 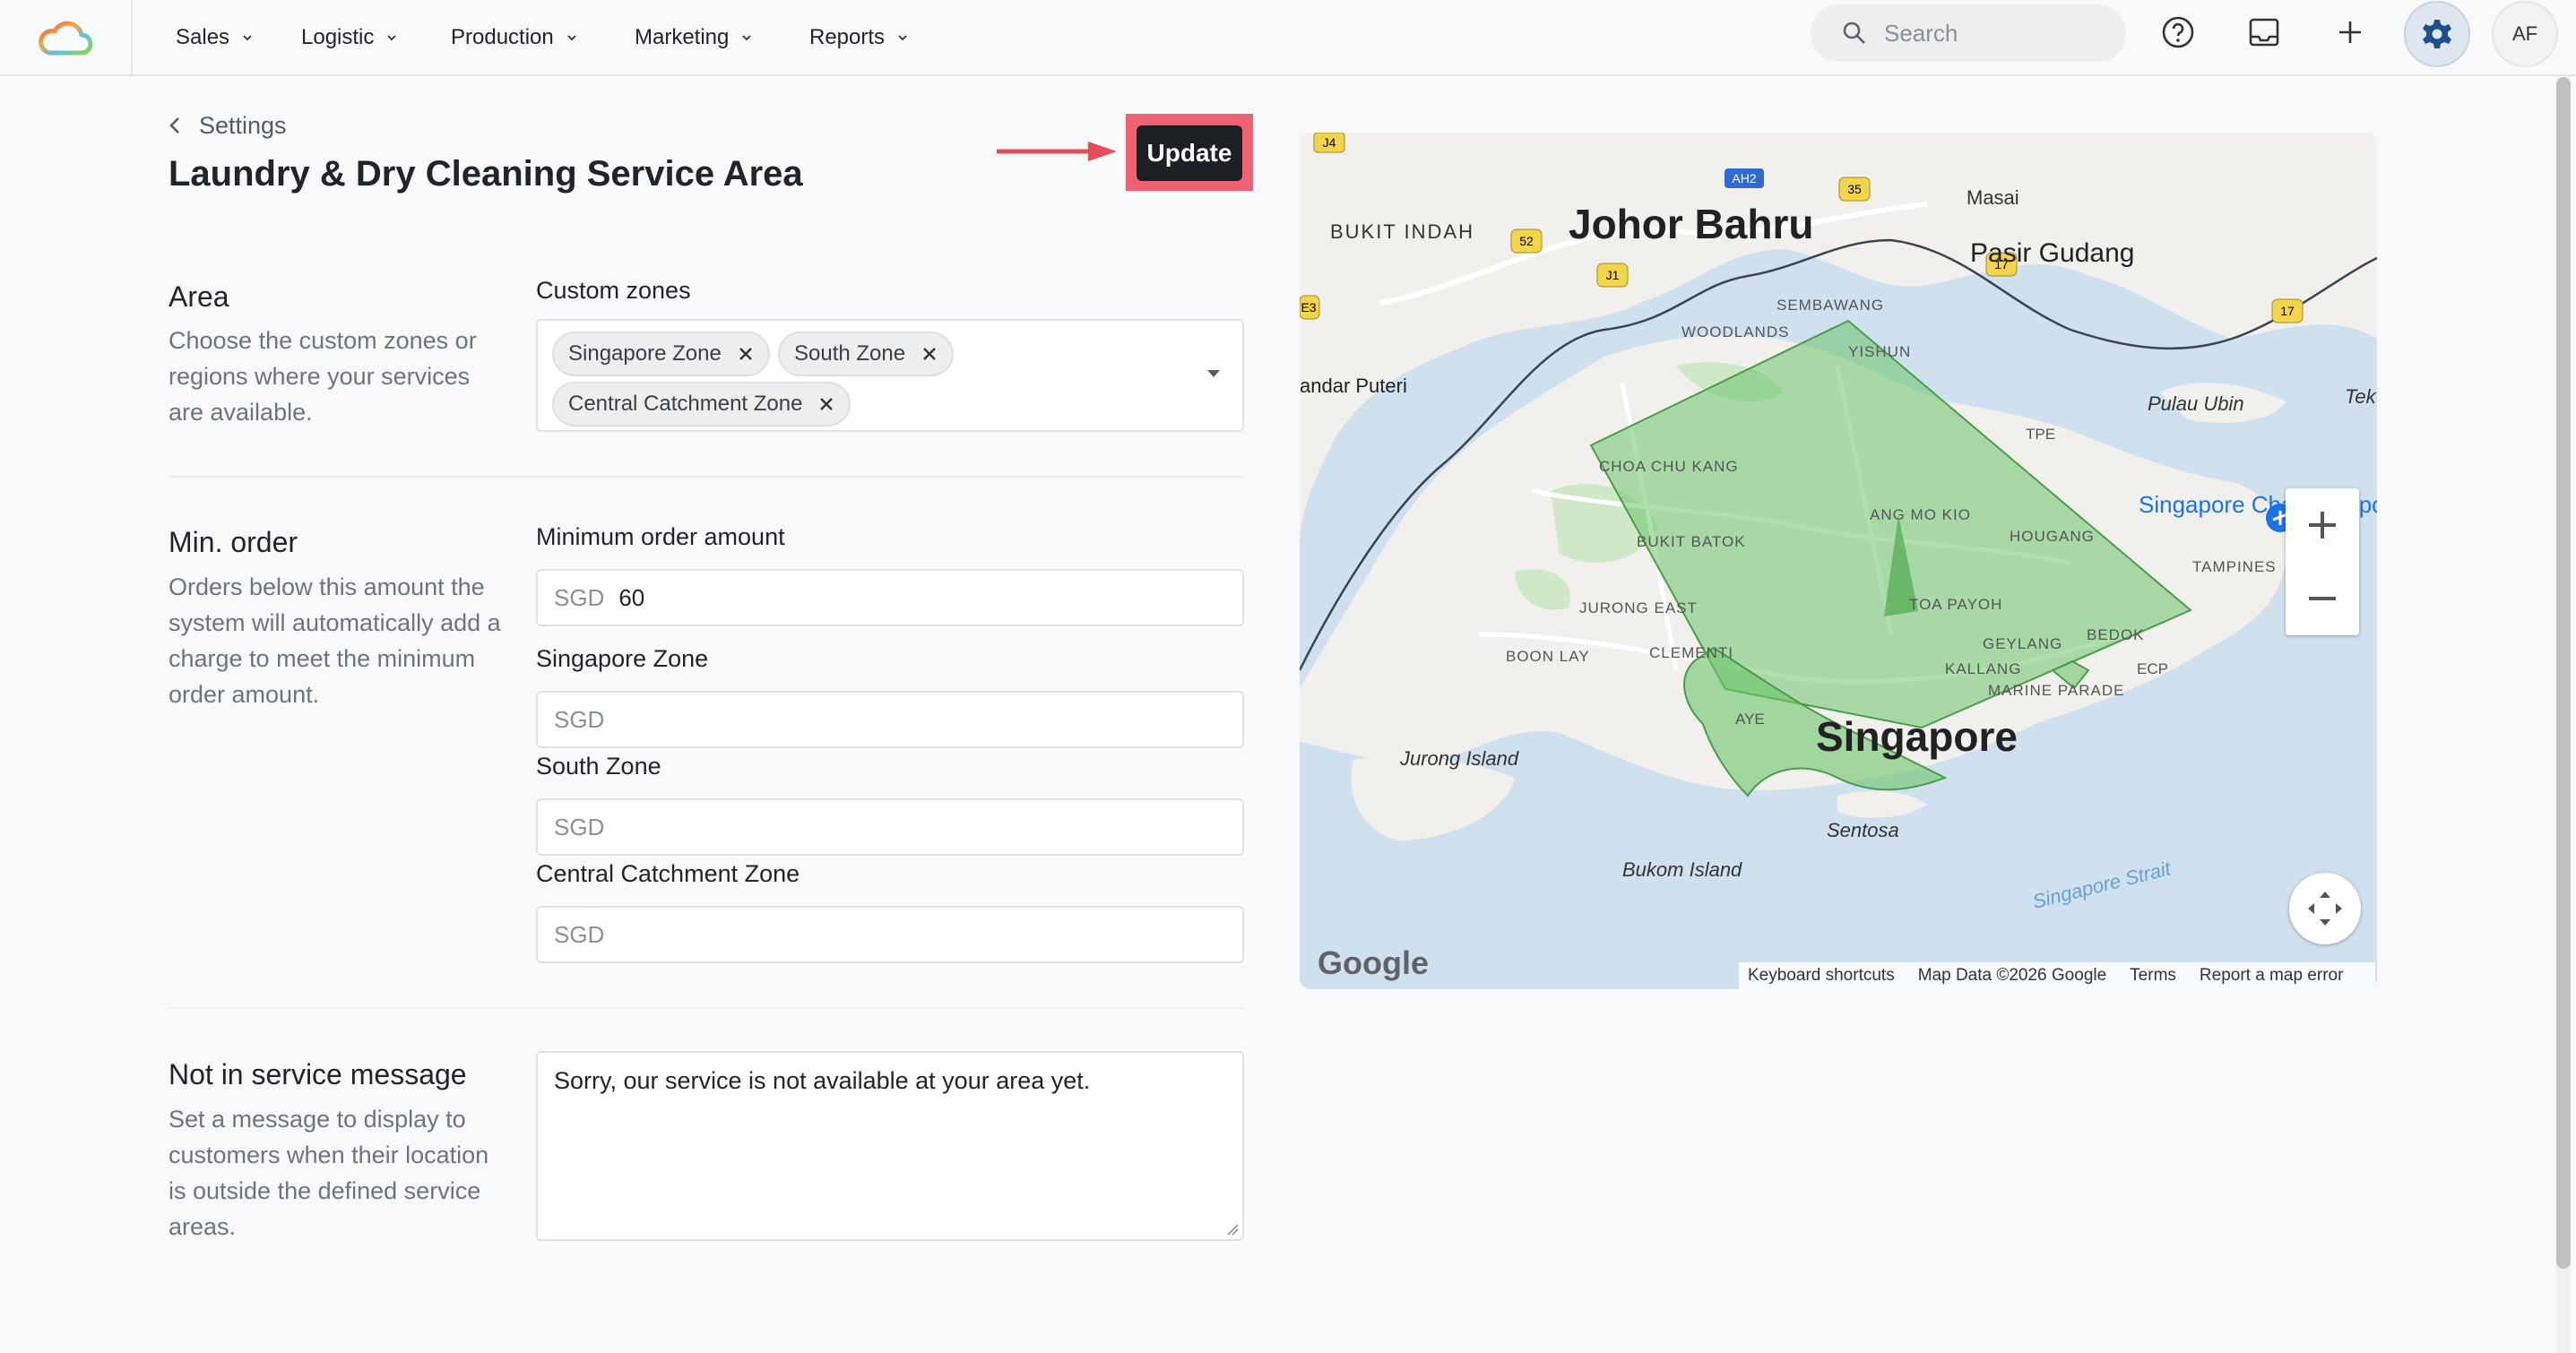 I want to click on search-input: Search, so click(x=1968, y=33).